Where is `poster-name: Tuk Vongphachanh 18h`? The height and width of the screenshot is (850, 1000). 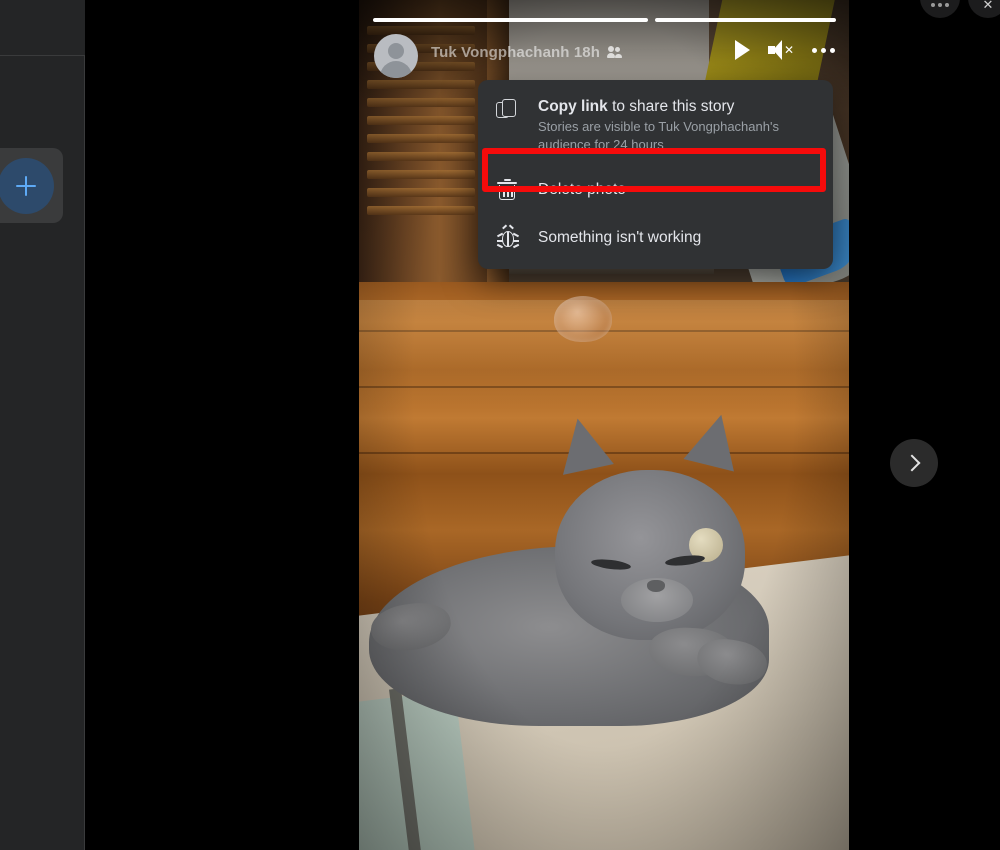 poster-name: Tuk Vongphachanh 18h is located at coordinates (515, 52).